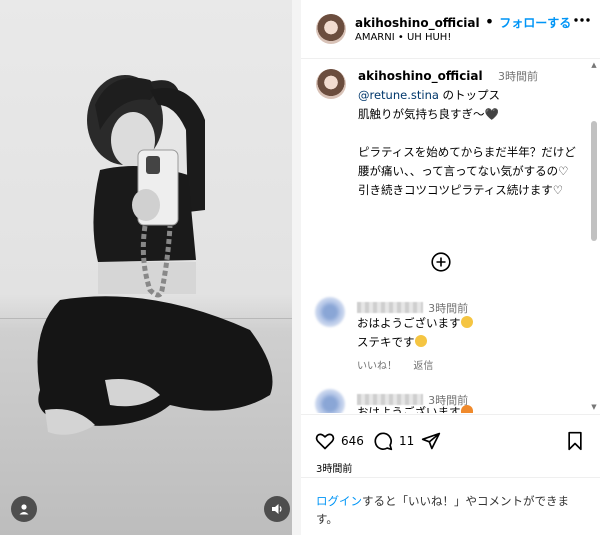 Image resolution: width=600 pixels, height=536 pixels. What do you see at coordinates (334, 469) in the screenshot?
I see `post-timestamp: 3時間前` at bounding box center [334, 469].